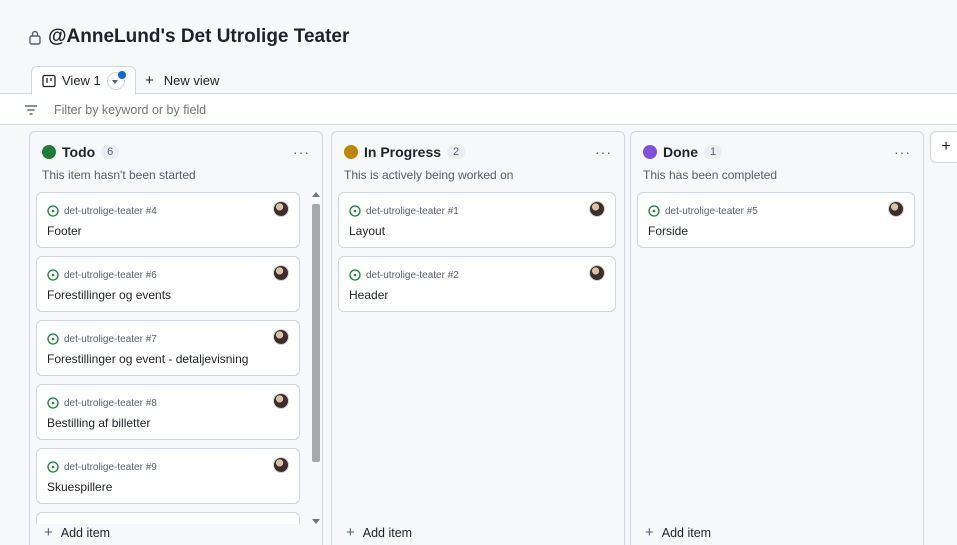 The height and width of the screenshot is (545, 957). I want to click on card-ref-text: det-utrolige-teater #6, so click(110, 275).